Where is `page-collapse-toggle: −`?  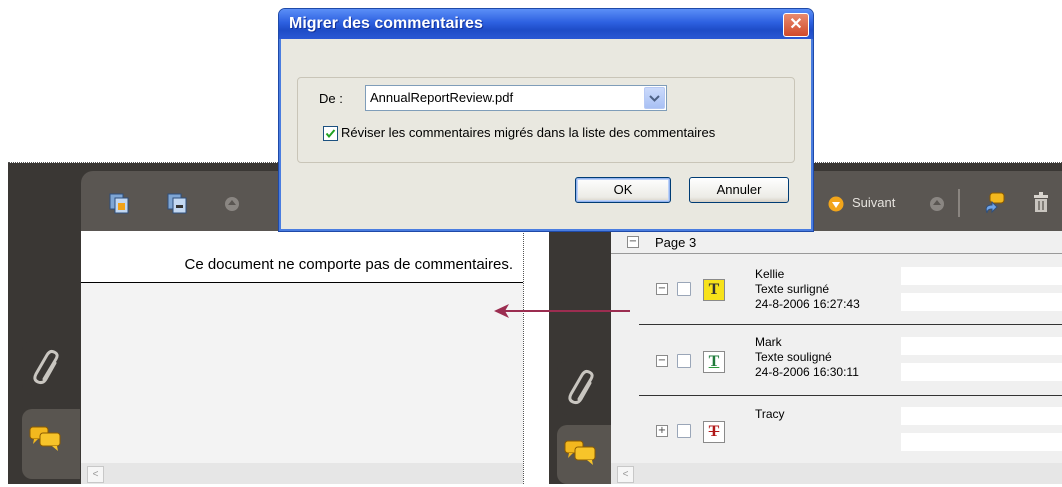
page-collapse-toggle: − is located at coordinates (633, 242).